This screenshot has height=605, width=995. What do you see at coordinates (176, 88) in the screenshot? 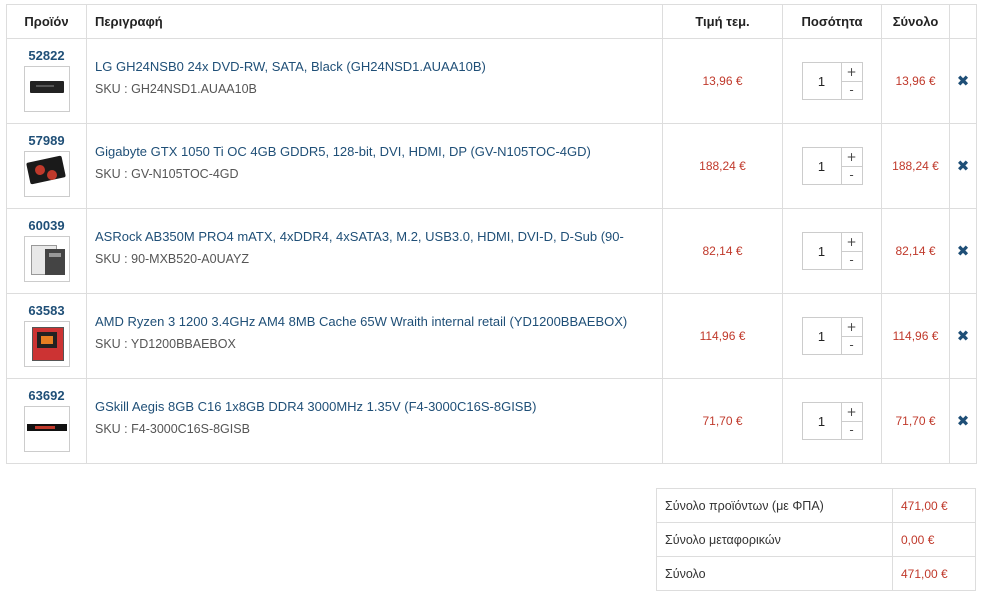
I see `product-sku: SKU : GH24NSD1.AUAA10B` at bounding box center [176, 88].